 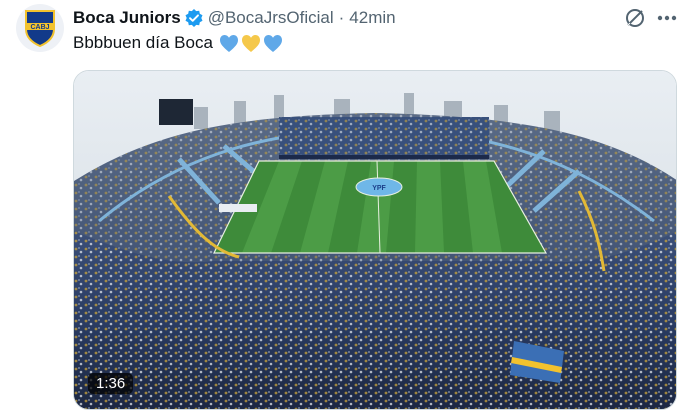 I want to click on heart-emojis, so click(x=251, y=43).